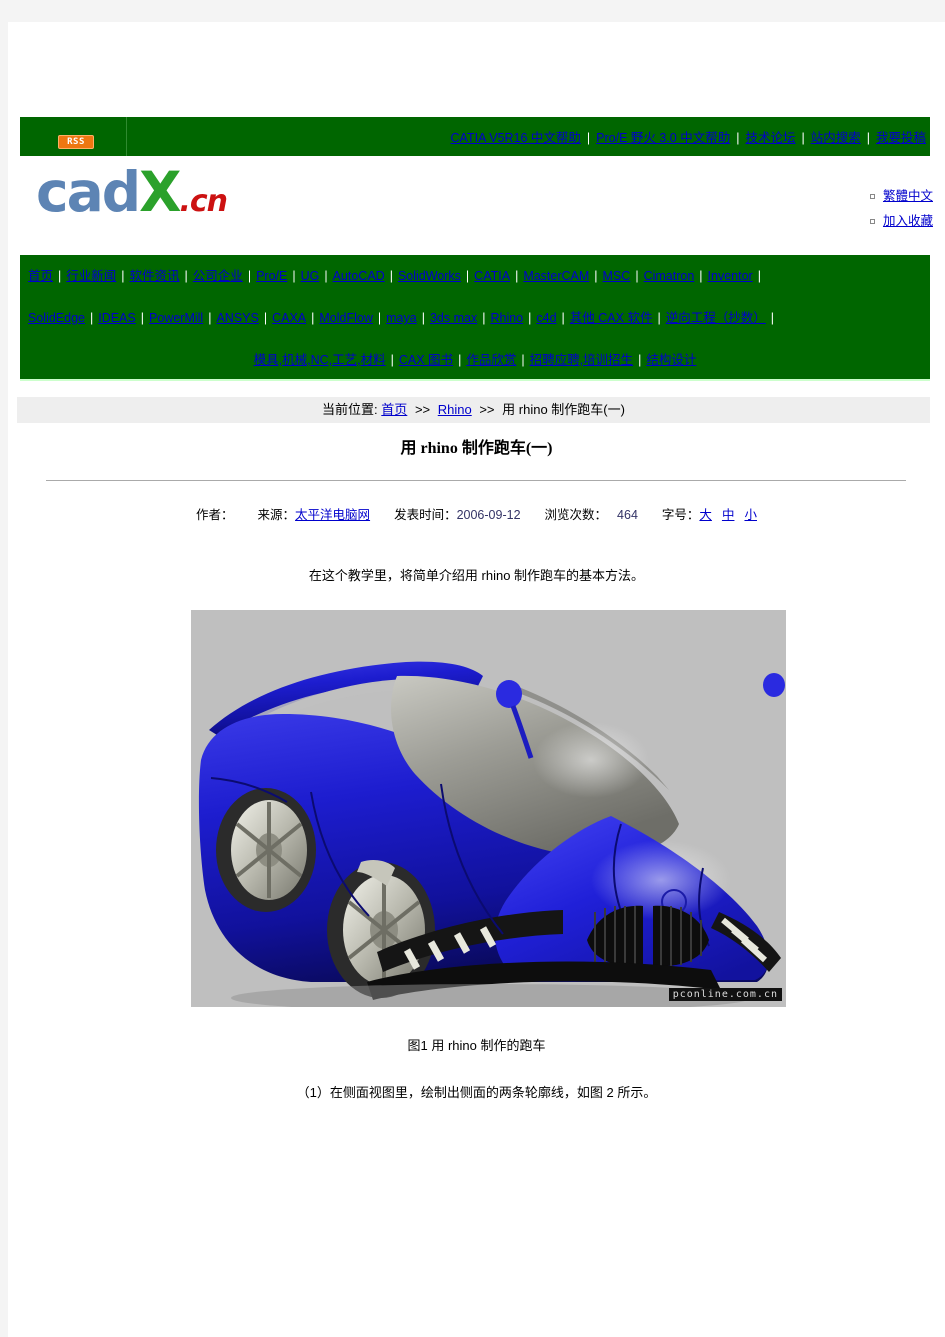 The height and width of the screenshot is (1337, 945). What do you see at coordinates (680, 515) in the screenshot?
I see `meta-fontsize-label: 字号：` at bounding box center [680, 515].